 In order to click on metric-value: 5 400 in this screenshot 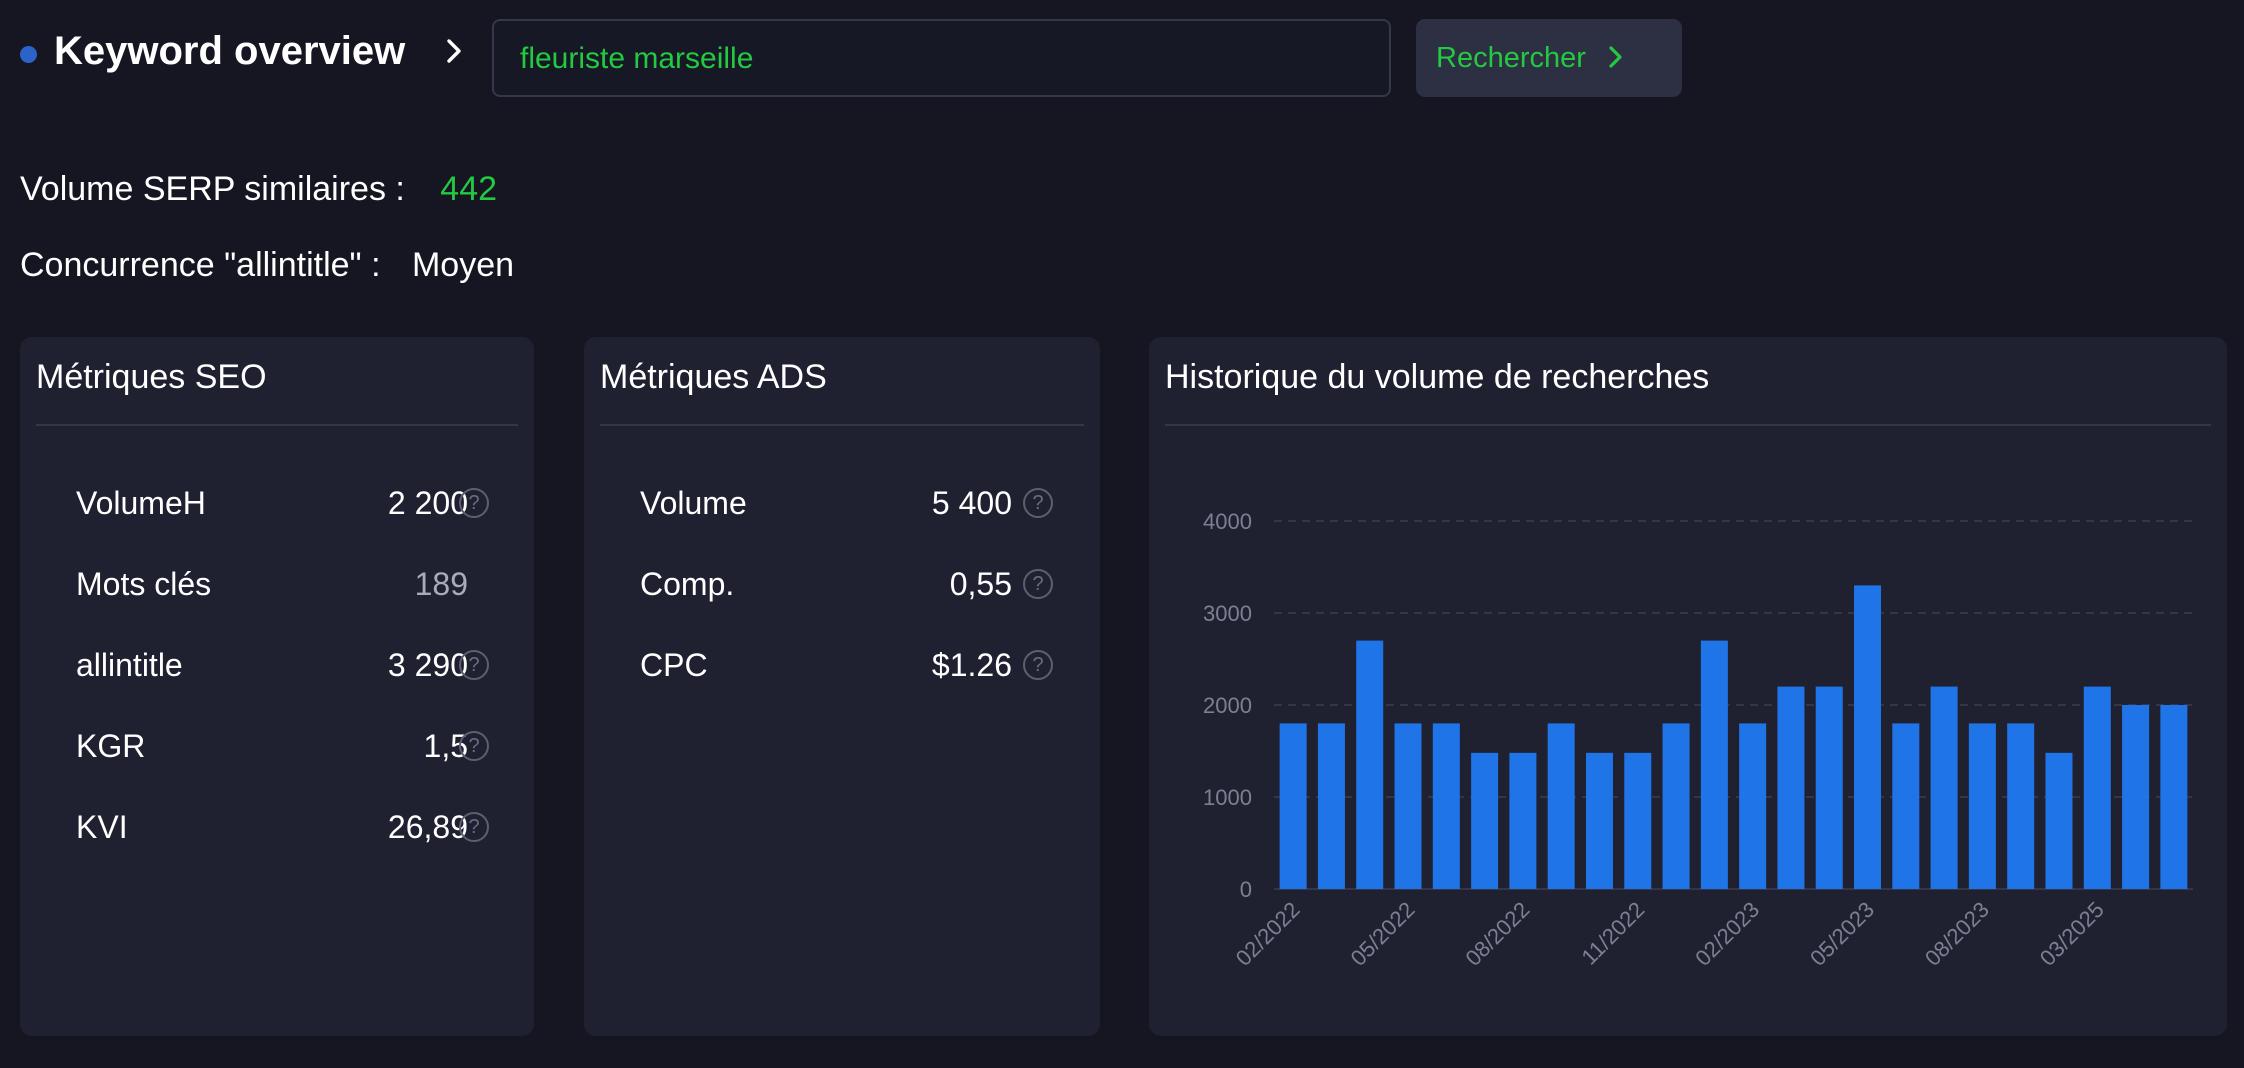, I will do `click(971, 503)`.